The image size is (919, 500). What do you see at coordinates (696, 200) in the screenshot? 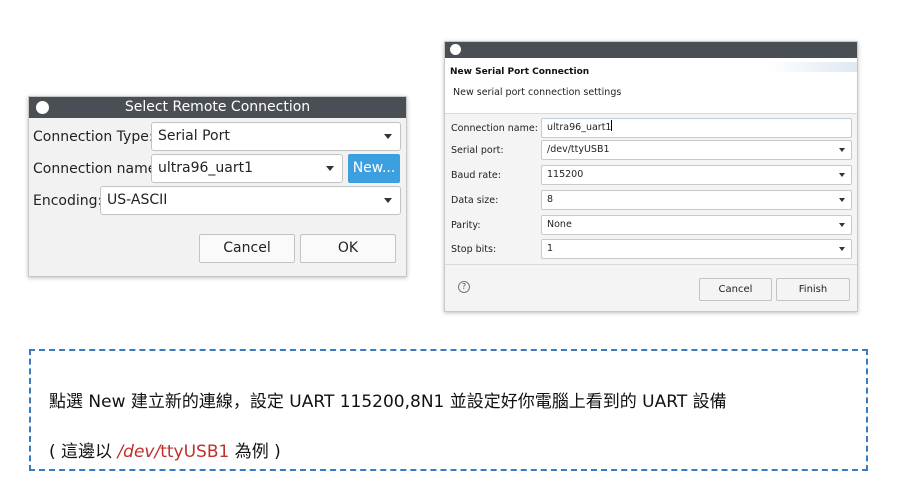
I see `data-size-select: 8` at bounding box center [696, 200].